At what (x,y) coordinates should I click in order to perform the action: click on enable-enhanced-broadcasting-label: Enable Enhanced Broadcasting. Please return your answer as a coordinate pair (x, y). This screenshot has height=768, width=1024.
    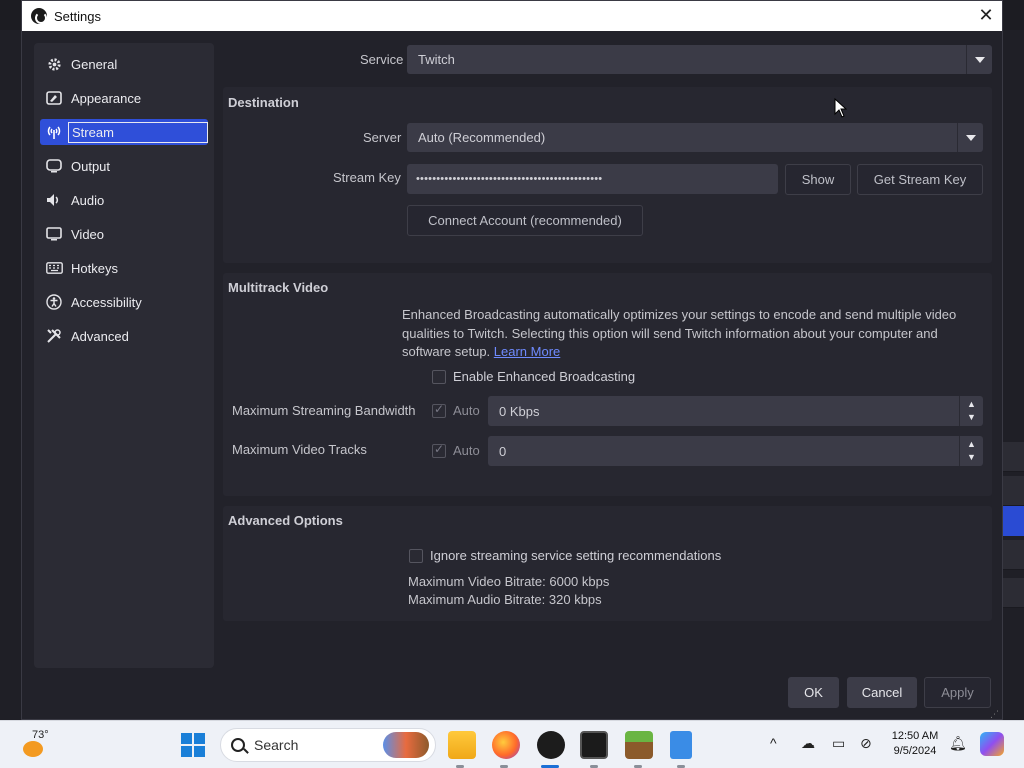
    Looking at the image, I should click on (544, 376).